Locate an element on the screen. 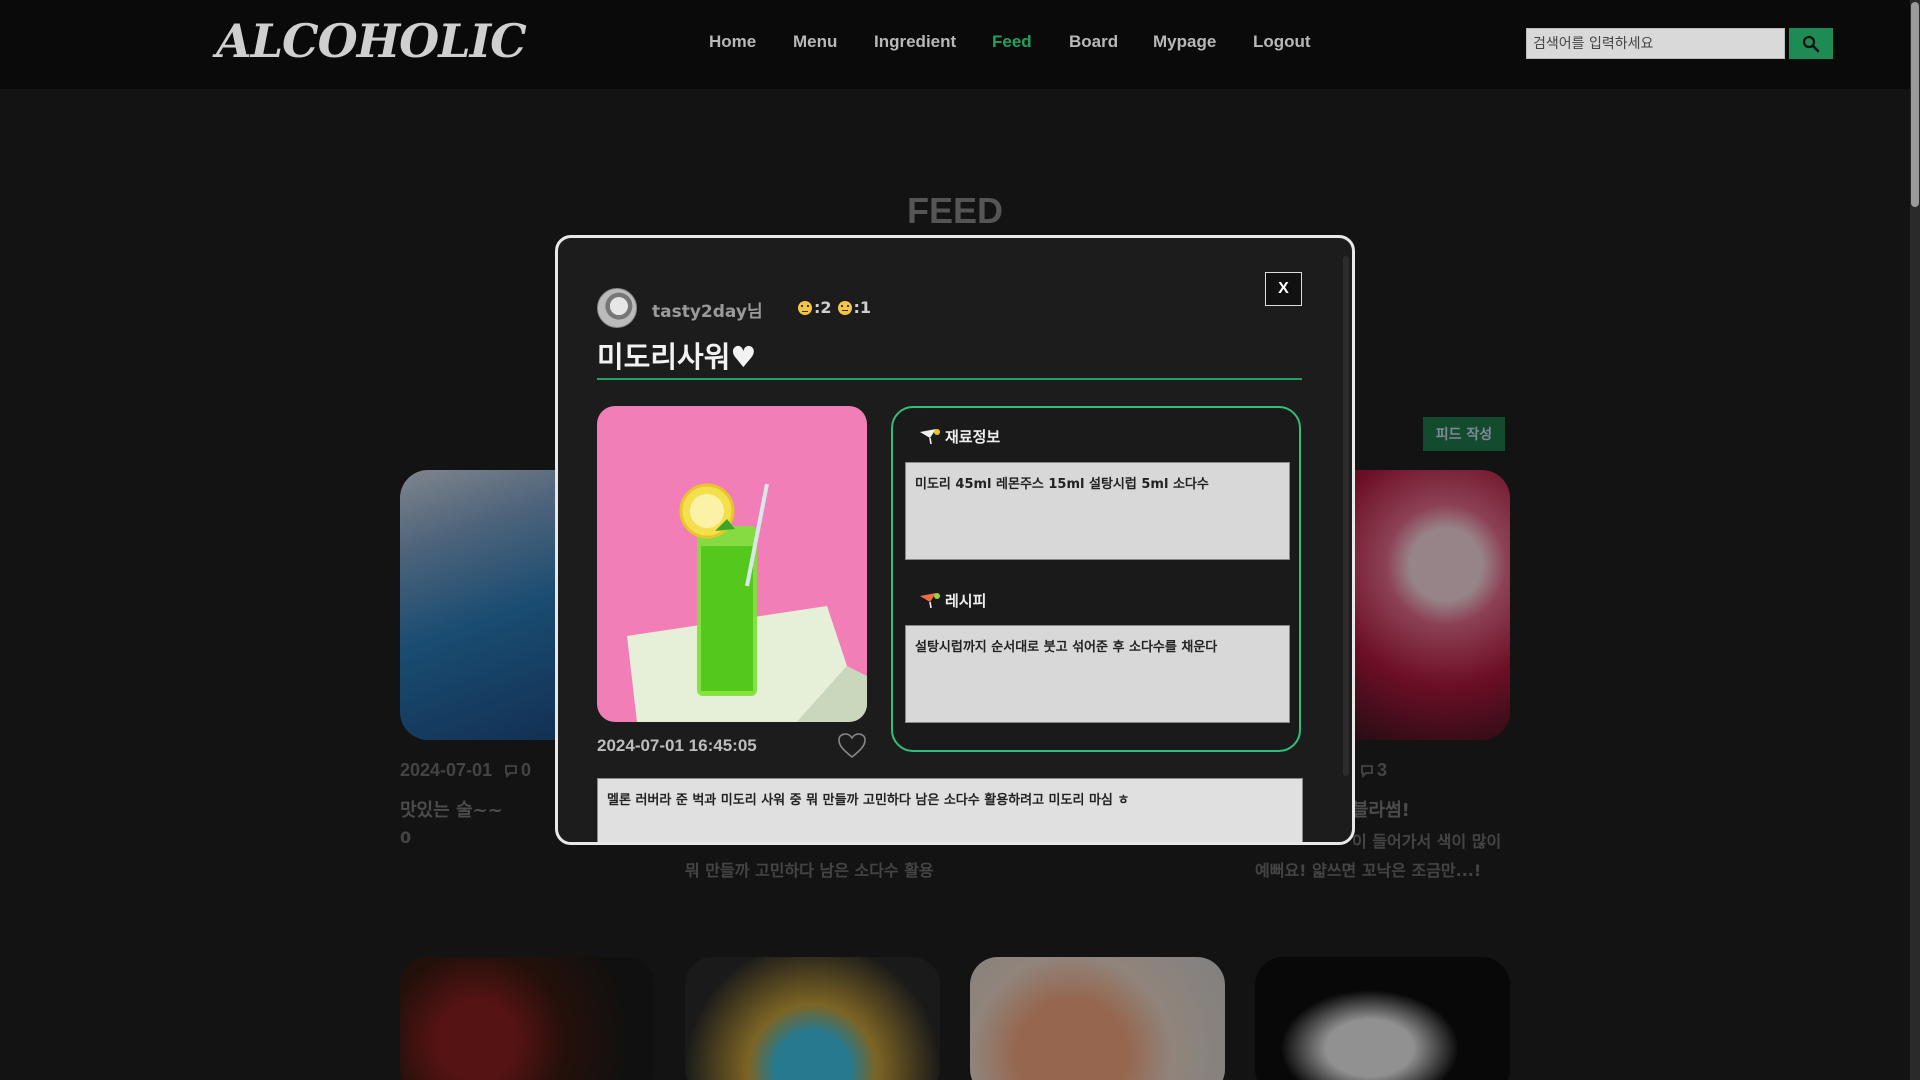 This screenshot has width=1920, height=1080. nav-mypage: Mypage is located at coordinates (1184, 42).